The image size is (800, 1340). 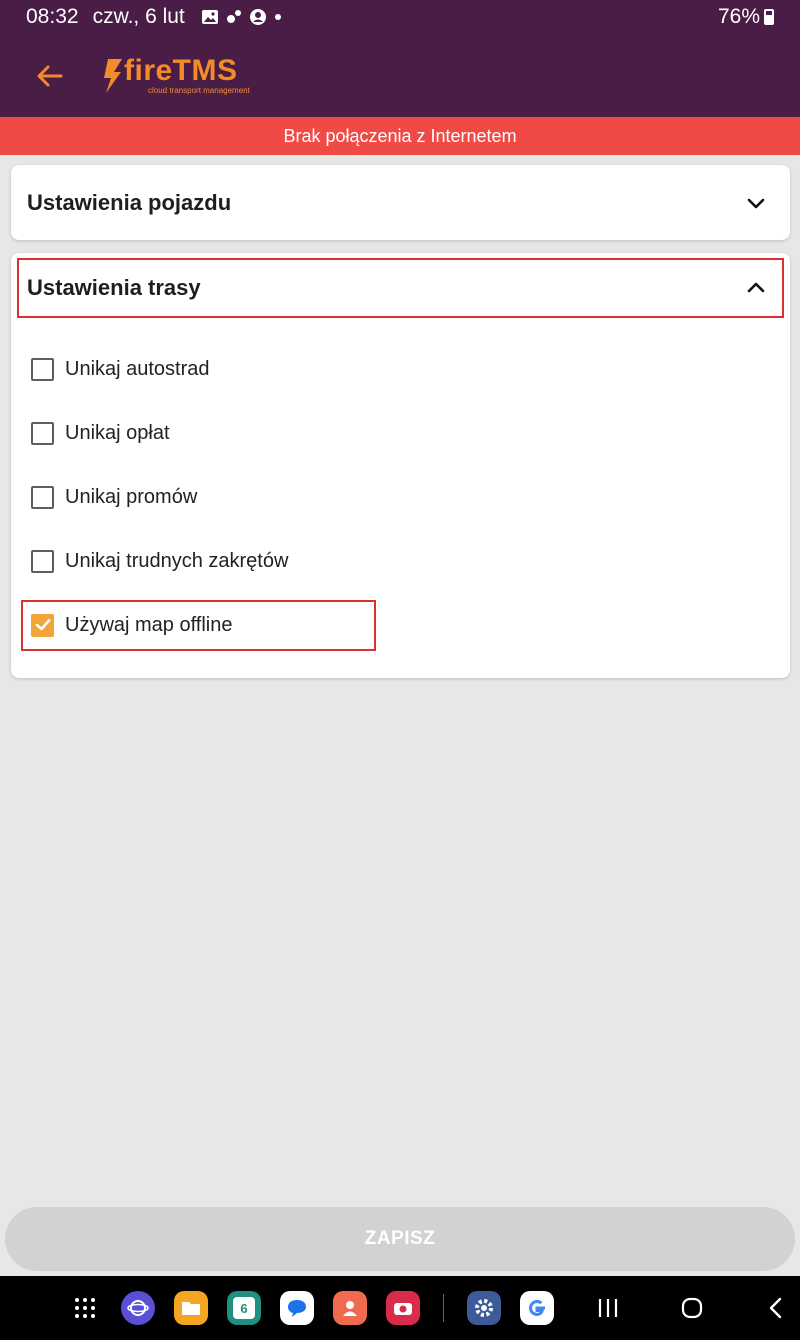 What do you see at coordinates (297, 1308) in the screenshot?
I see `messages-icon` at bounding box center [297, 1308].